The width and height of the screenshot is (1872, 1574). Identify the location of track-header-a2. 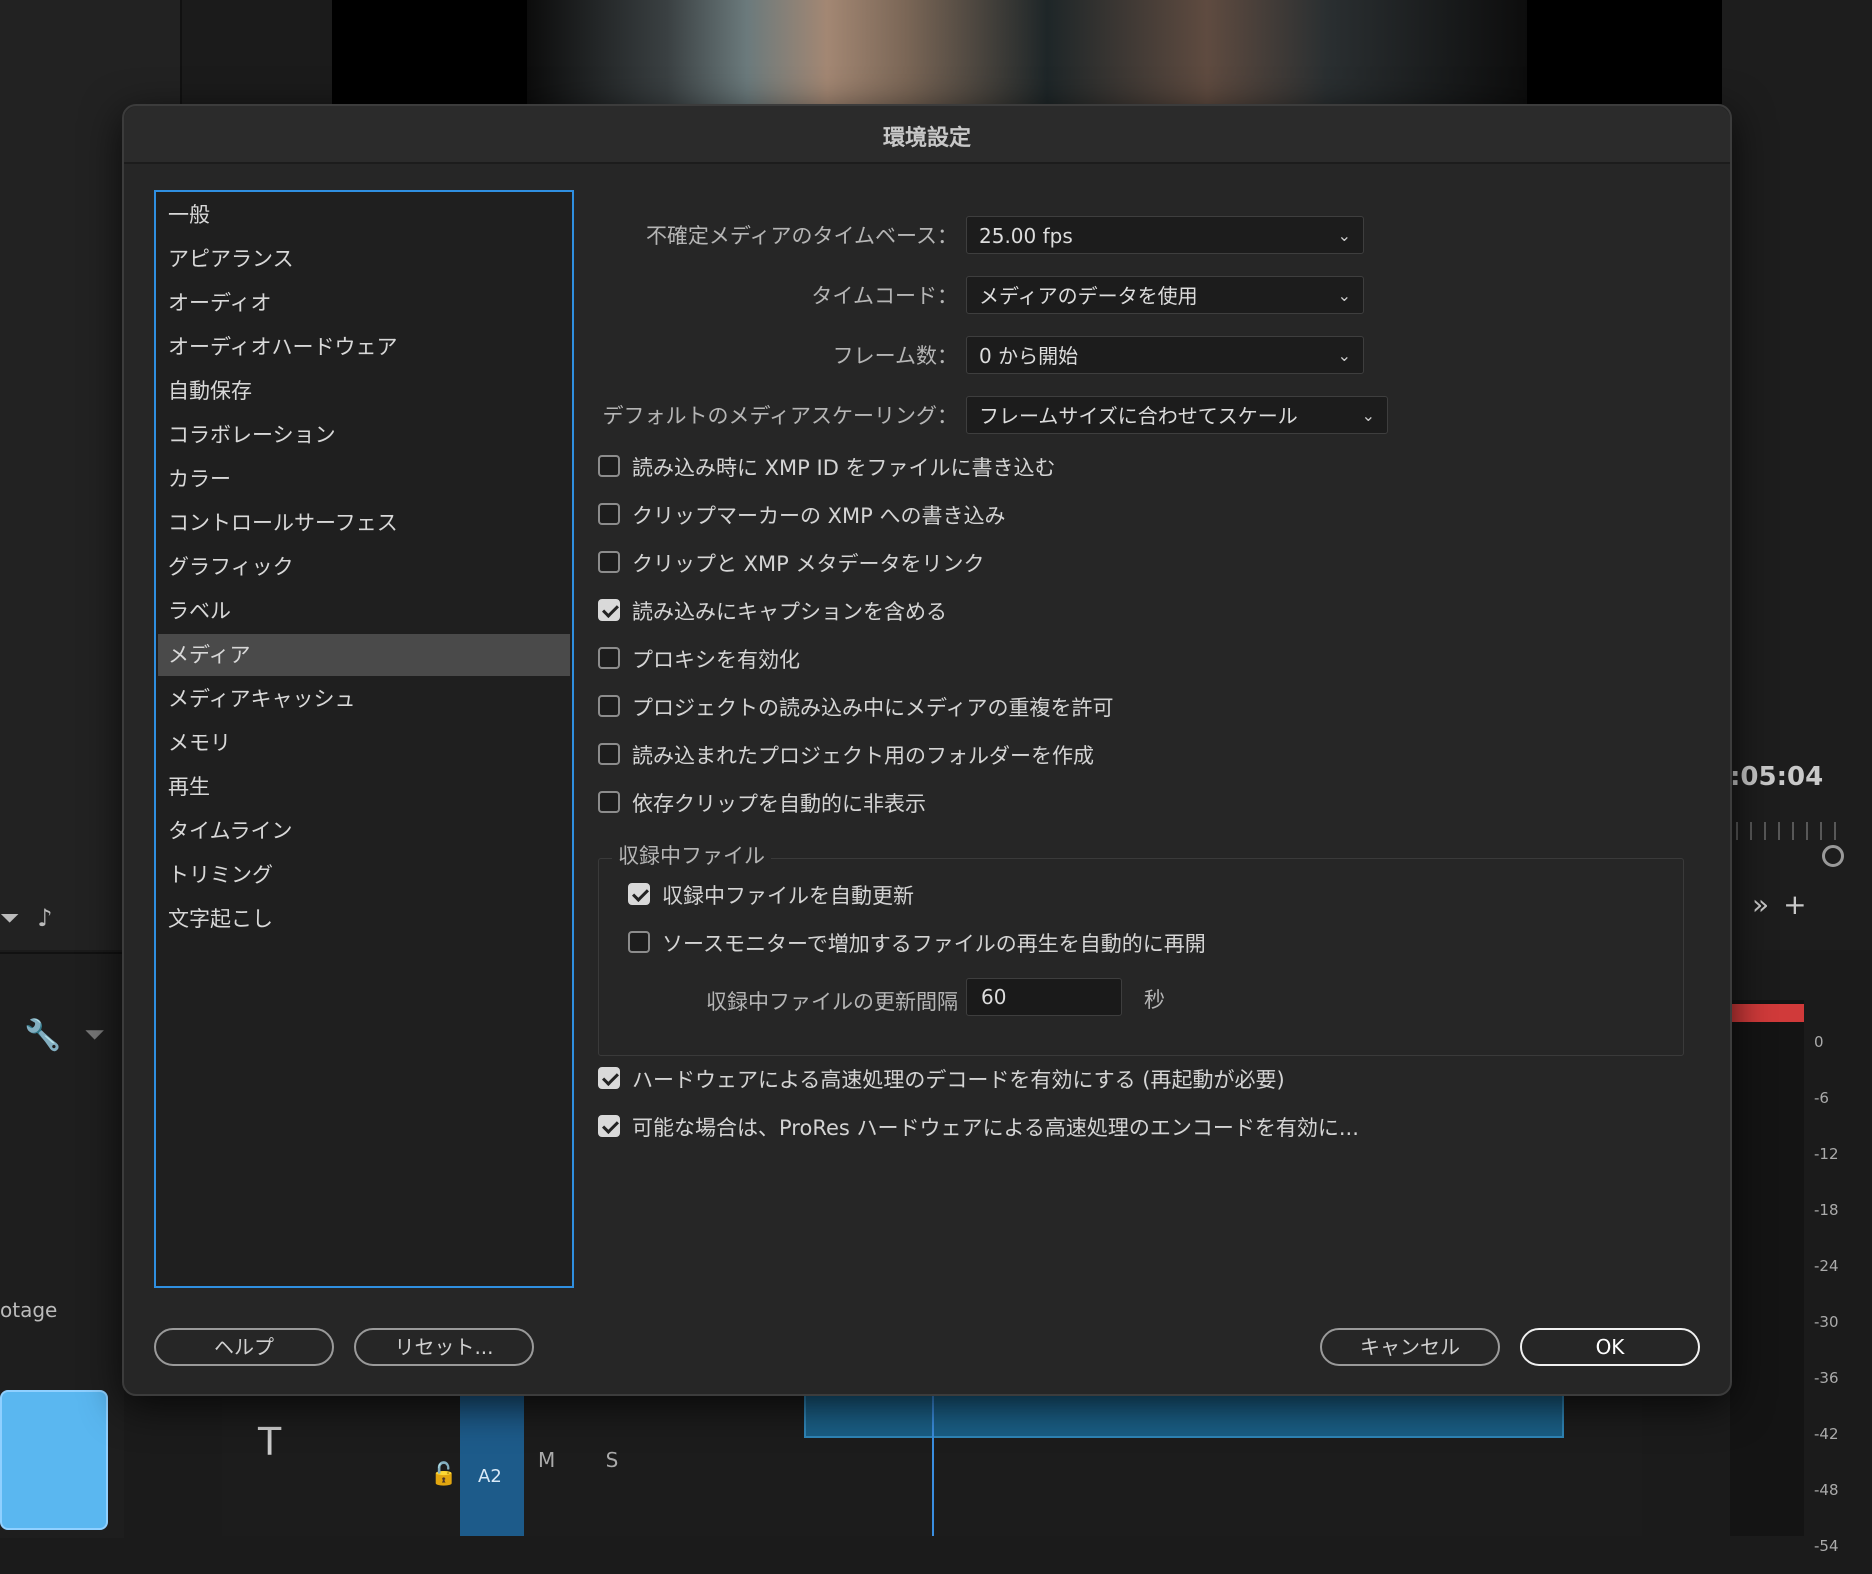
(492, 1463).